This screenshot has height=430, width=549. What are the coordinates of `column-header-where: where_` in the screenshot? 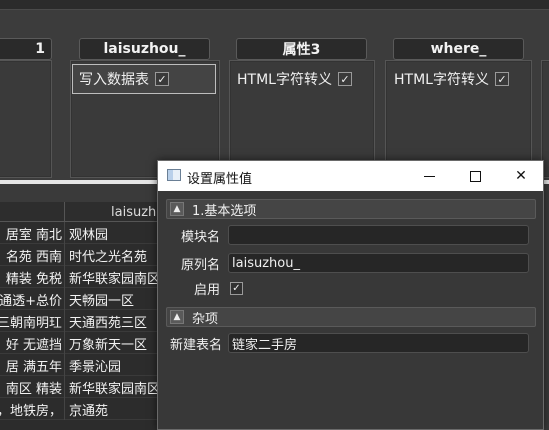 It's located at (458, 49).